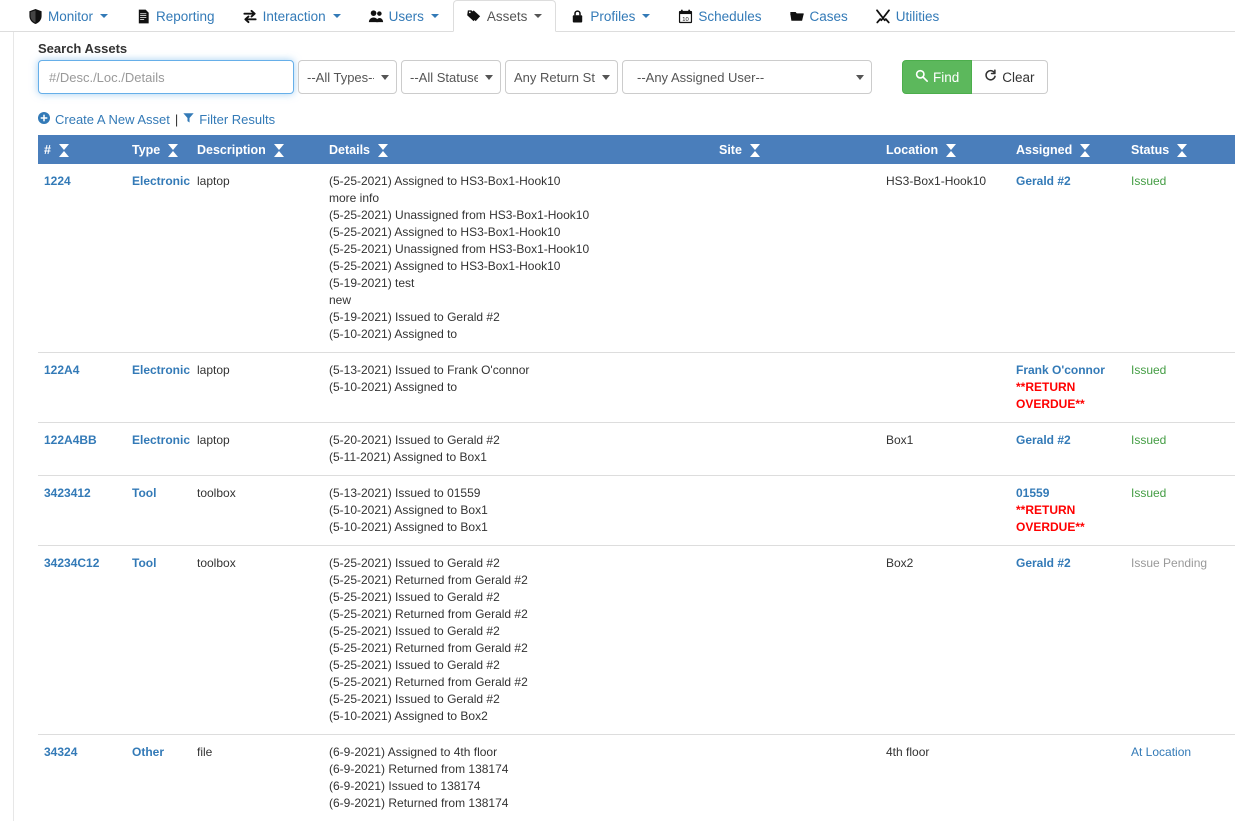 The image size is (1235, 836). What do you see at coordinates (414, 563) in the screenshot?
I see `detail-line: (5-25-2021) Issued to Gerald #2` at bounding box center [414, 563].